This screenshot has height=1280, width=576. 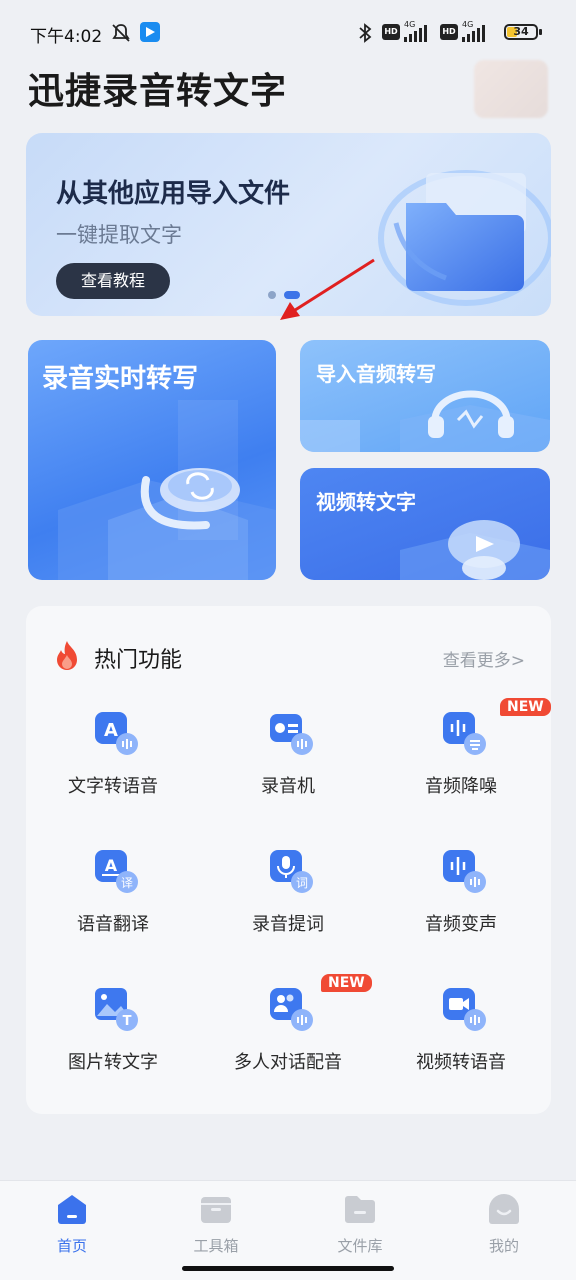 What do you see at coordinates (288, 1230) in the screenshot?
I see `bottom-nav: 首页 工具箱 文件库 我的` at bounding box center [288, 1230].